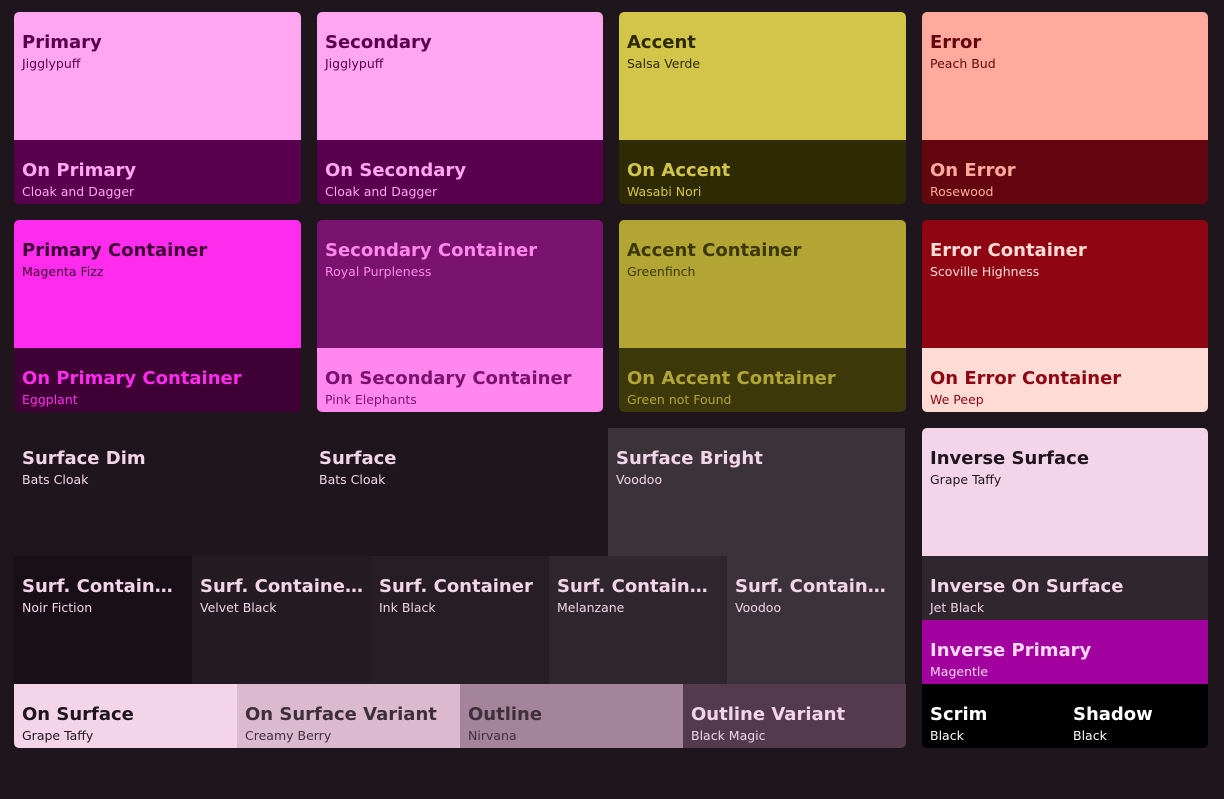  I want to click on swatch-name: On Error, so click(973, 170).